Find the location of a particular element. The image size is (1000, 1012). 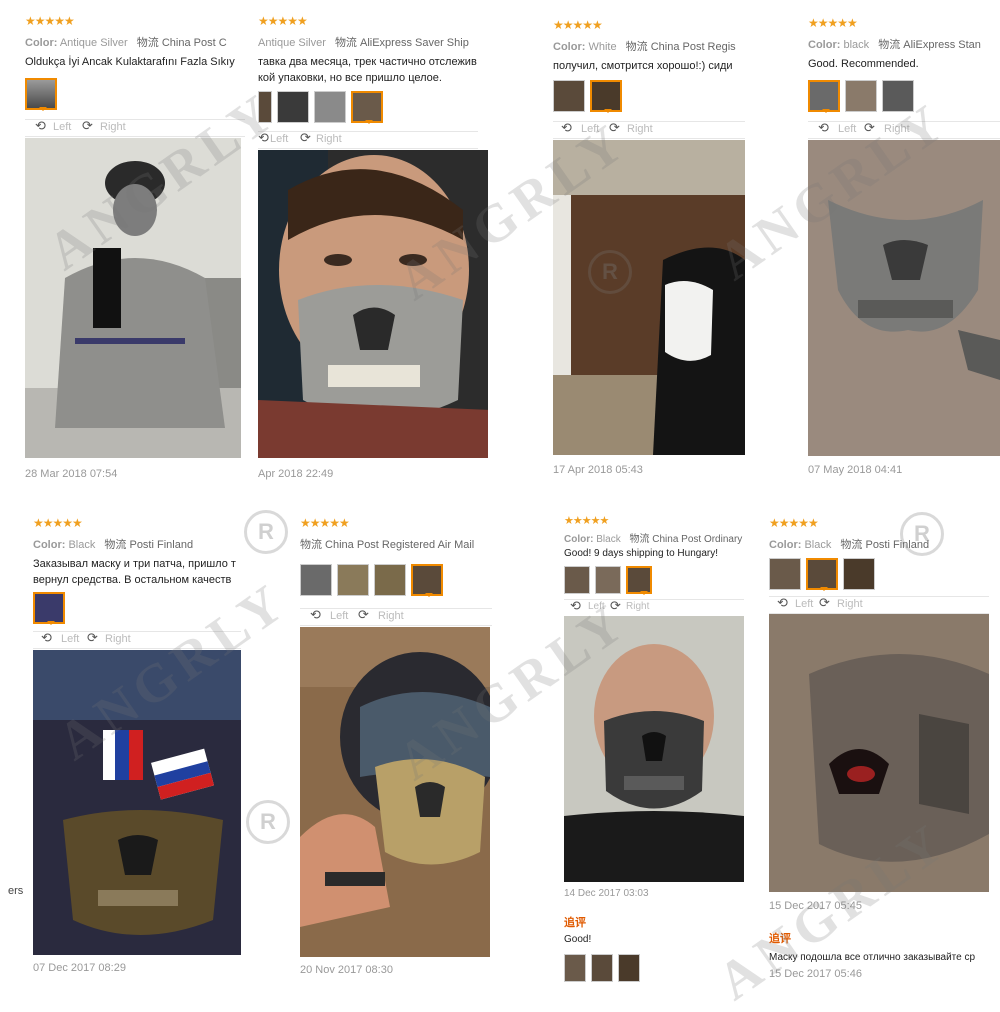

selfie-image is located at coordinates (133, 298).